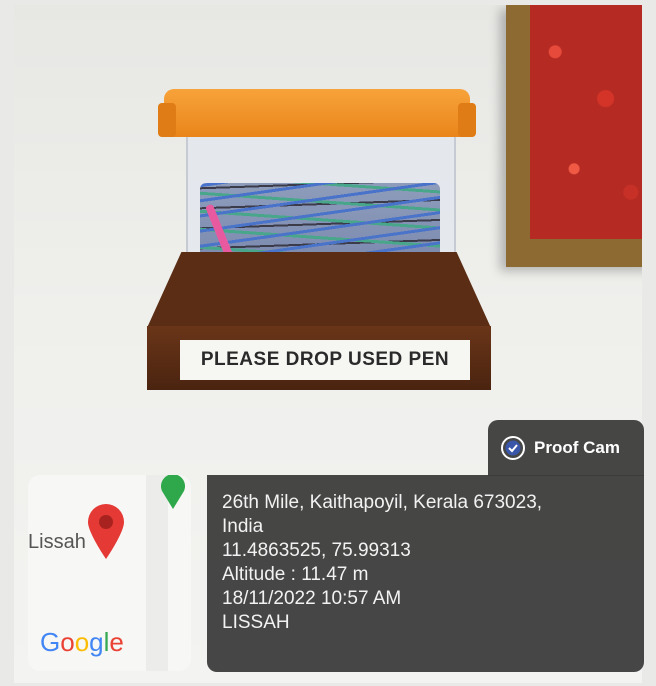  What do you see at coordinates (574, 136) in the screenshot?
I see `wall-painting` at bounding box center [574, 136].